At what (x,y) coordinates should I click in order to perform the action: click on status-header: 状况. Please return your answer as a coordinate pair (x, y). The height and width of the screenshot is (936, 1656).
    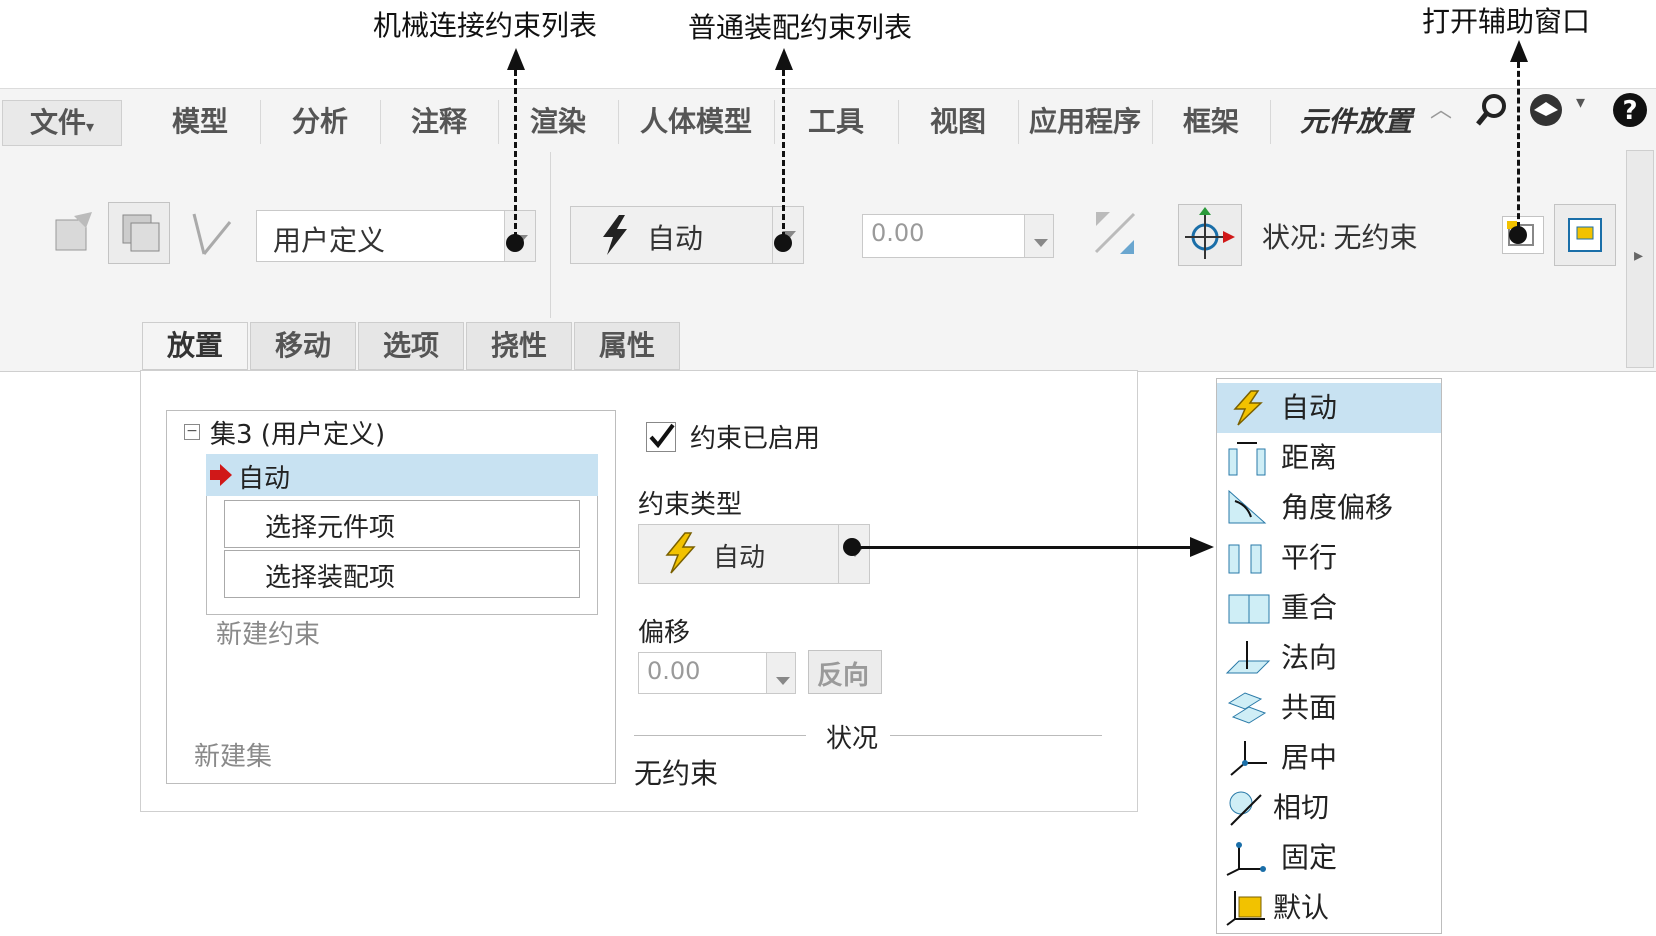
    Looking at the image, I should click on (852, 739).